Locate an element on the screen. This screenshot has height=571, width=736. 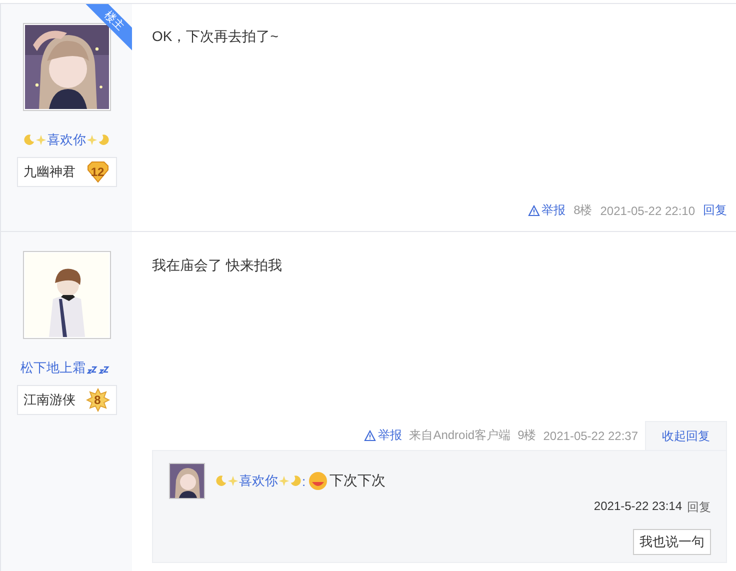
reply-toggle: 回复 is located at coordinates (715, 210).